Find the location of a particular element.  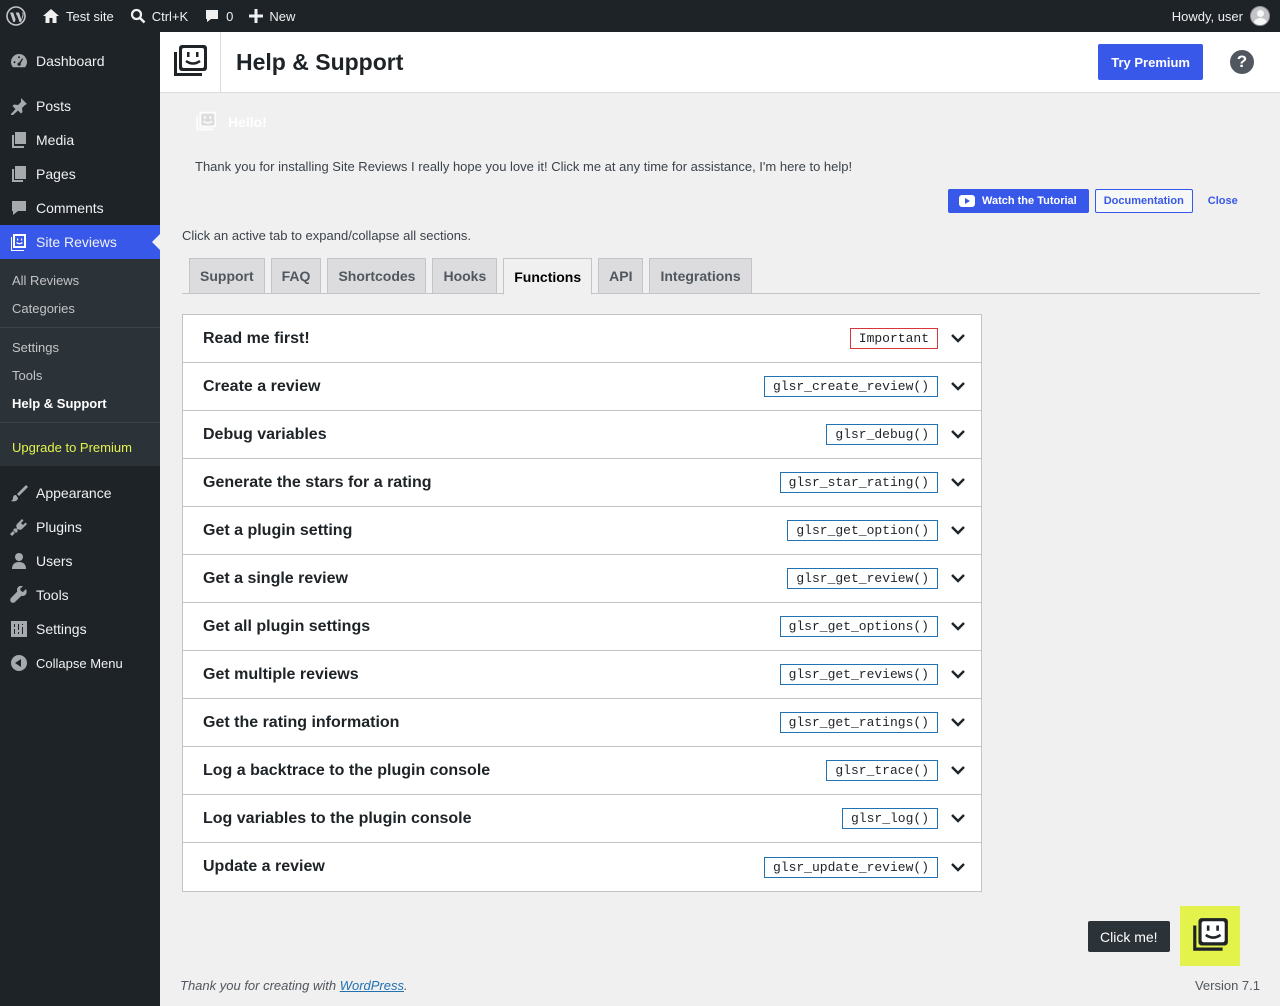

media-icon is located at coordinates (19, 140).